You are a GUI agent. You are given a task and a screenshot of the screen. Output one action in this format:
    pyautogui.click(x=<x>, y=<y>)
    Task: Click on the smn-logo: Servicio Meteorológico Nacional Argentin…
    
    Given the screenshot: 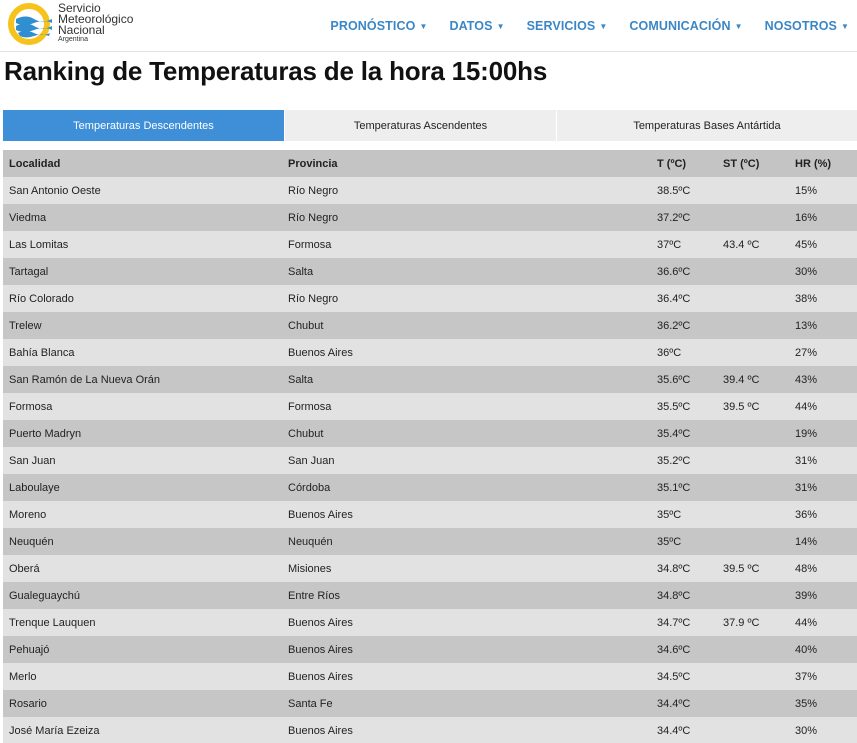 What is the action you would take?
    pyautogui.click(x=78, y=24)
    